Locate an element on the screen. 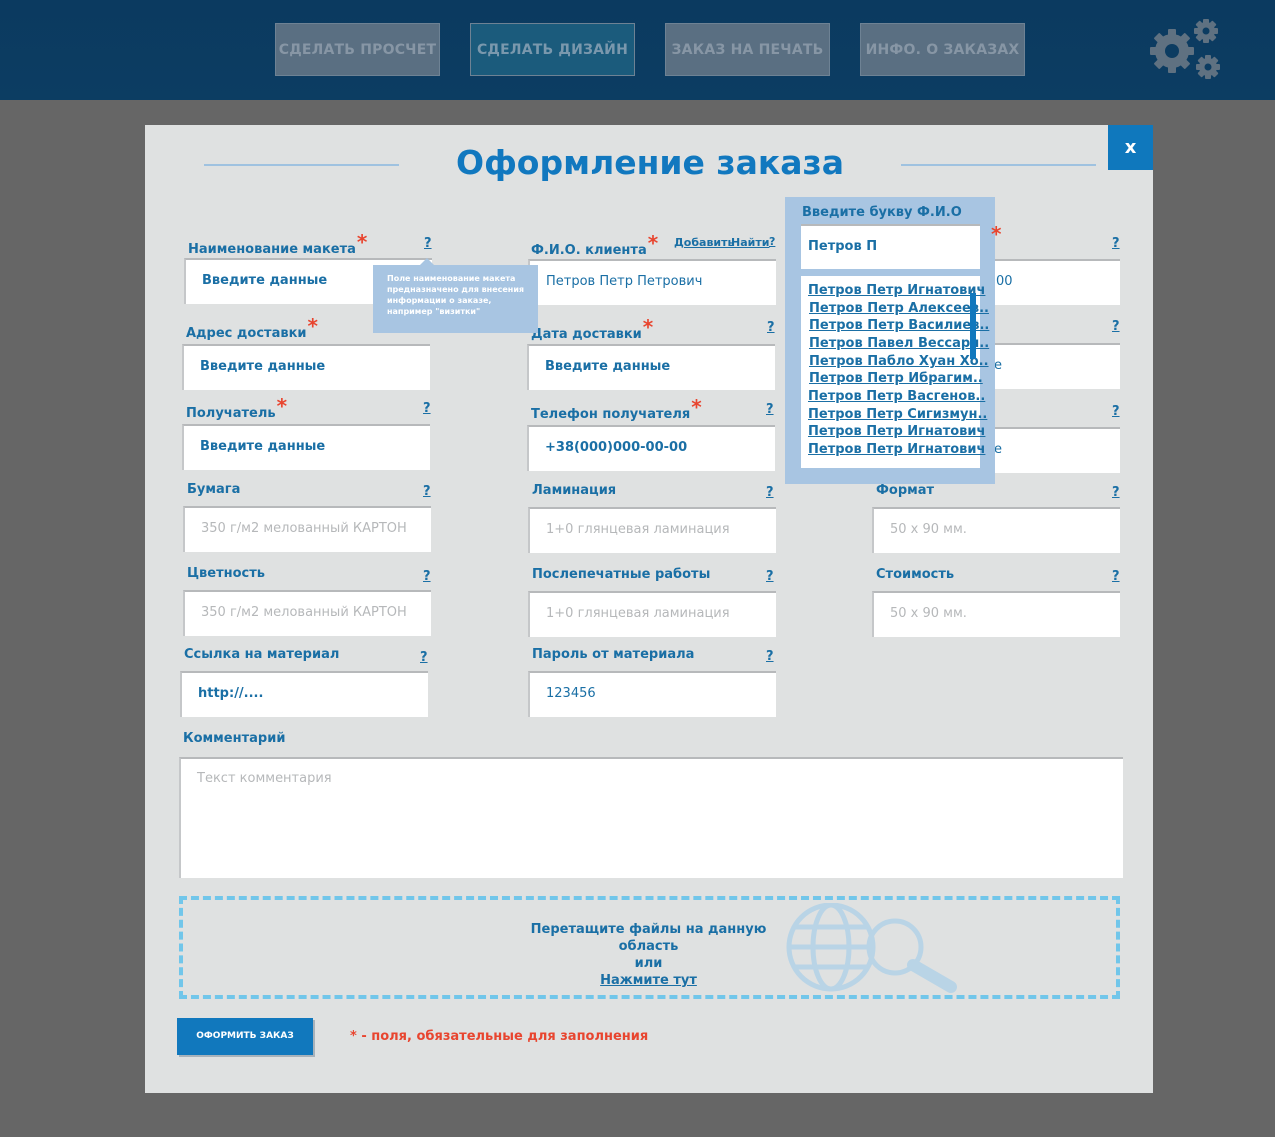 The width and height of the screenshot is (1275, 1137). format-label: Формат is located at coordinates (905, 490).